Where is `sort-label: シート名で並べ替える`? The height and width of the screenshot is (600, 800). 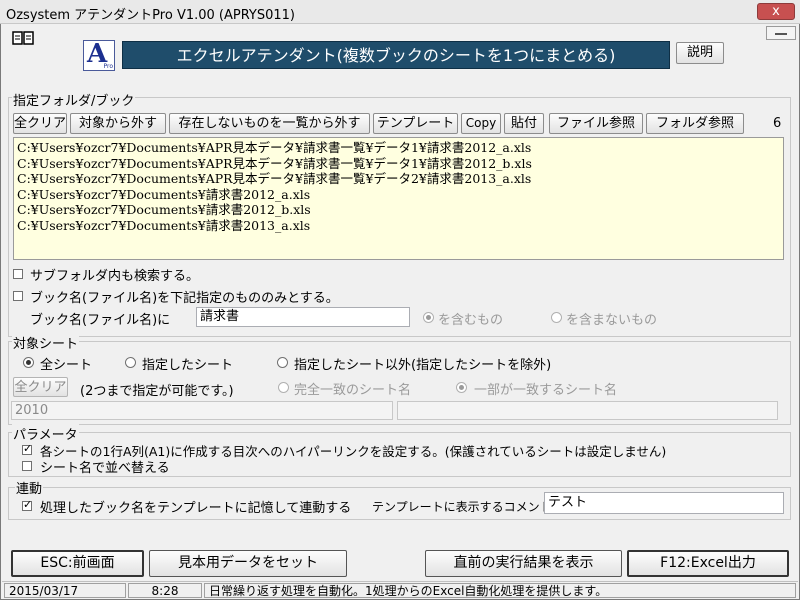 sort-label: シート名で並べ替える is located at coordinates (105, 468).